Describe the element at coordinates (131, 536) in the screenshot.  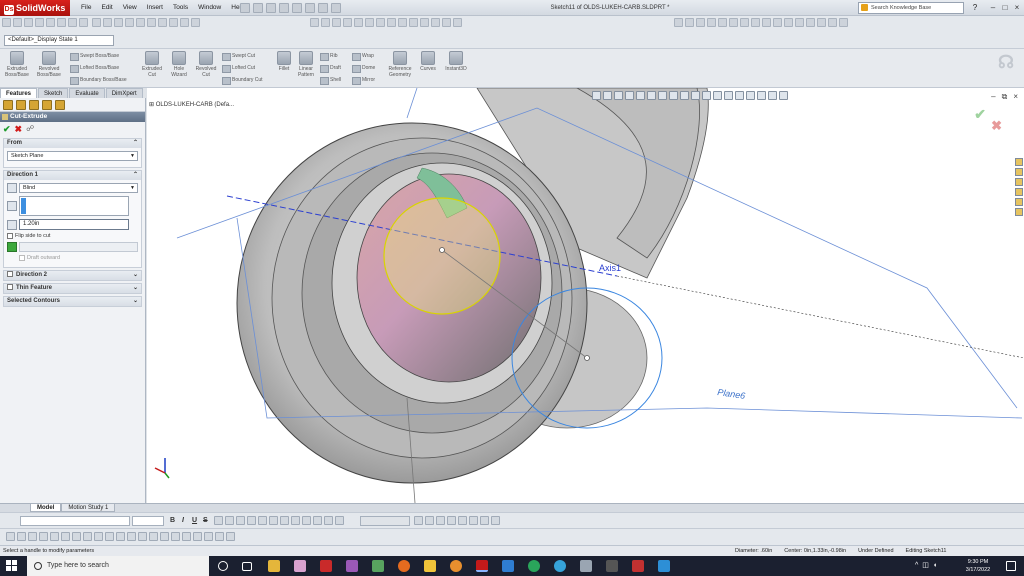
I see `convert-icon` at that location.